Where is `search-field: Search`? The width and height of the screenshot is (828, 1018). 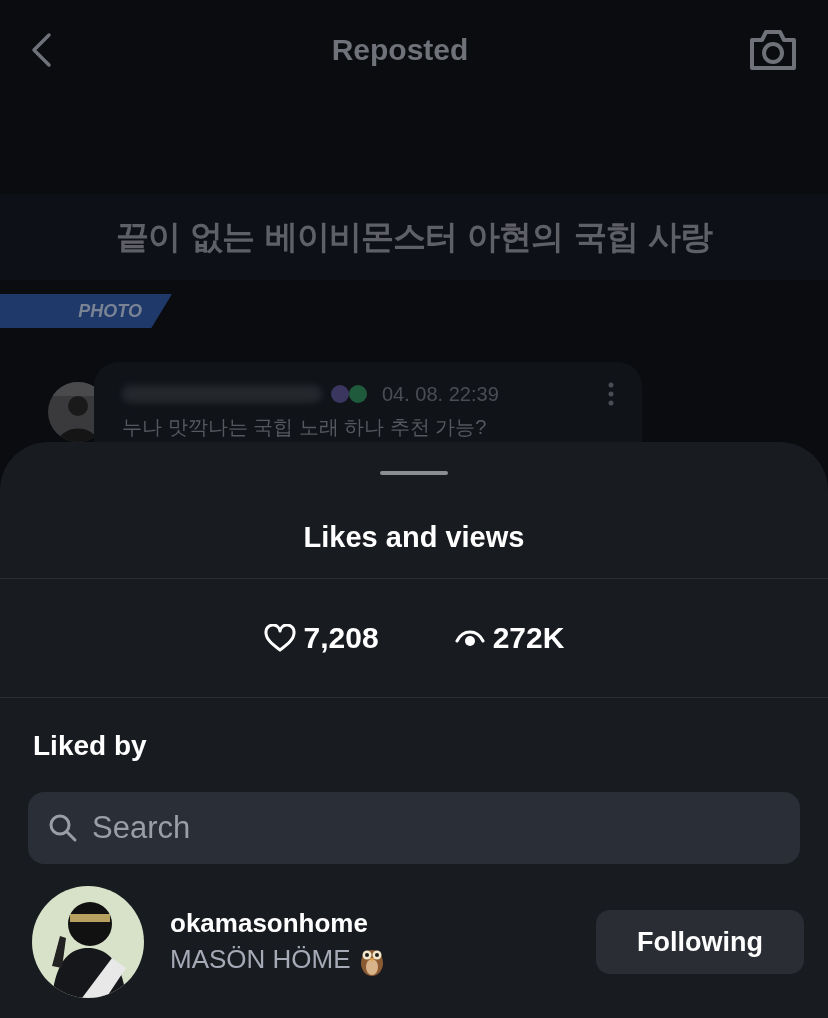 search-field: Search is located at coordinates (414, 828).